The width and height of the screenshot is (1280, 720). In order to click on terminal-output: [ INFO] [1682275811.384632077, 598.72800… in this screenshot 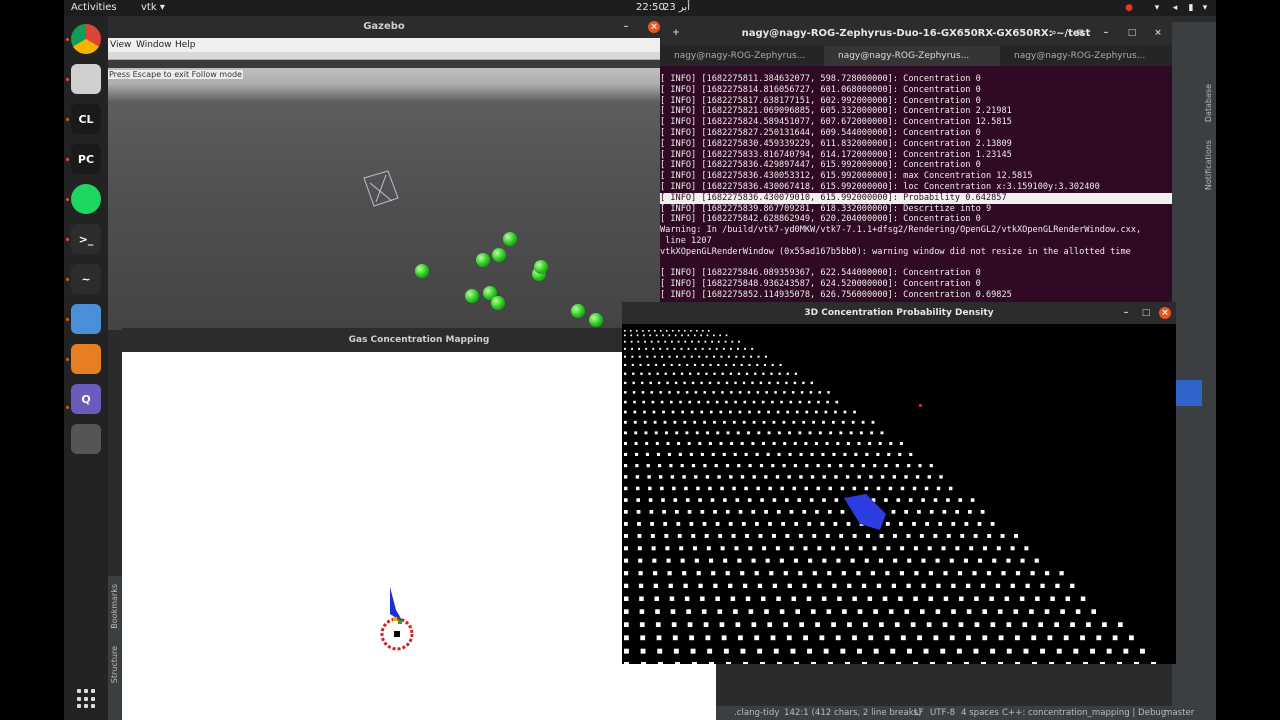, I will do `click(916, 187)`.